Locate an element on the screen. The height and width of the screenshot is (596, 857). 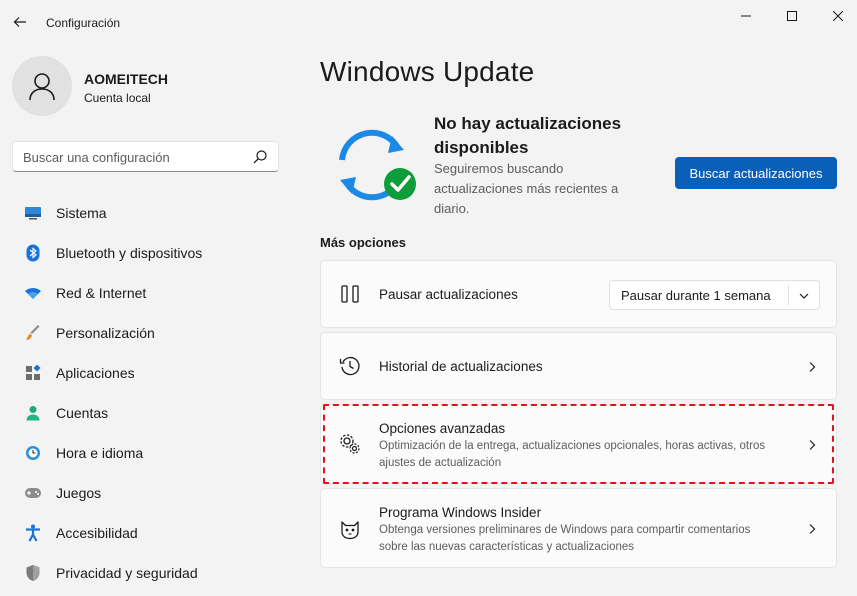
sidebar-item-privacidad: Privacidad y seguridad is located at coordinates (152, 573).